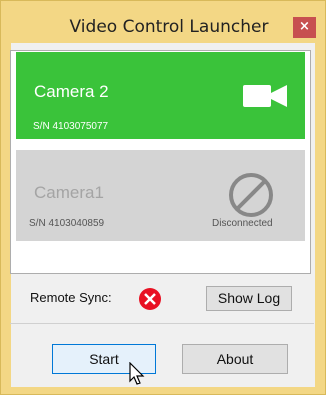 This screenshot has height=395, width=326. Describe the element at coordinates (265, 96) in the screenshot. I see `video-camera-icon` at that location.